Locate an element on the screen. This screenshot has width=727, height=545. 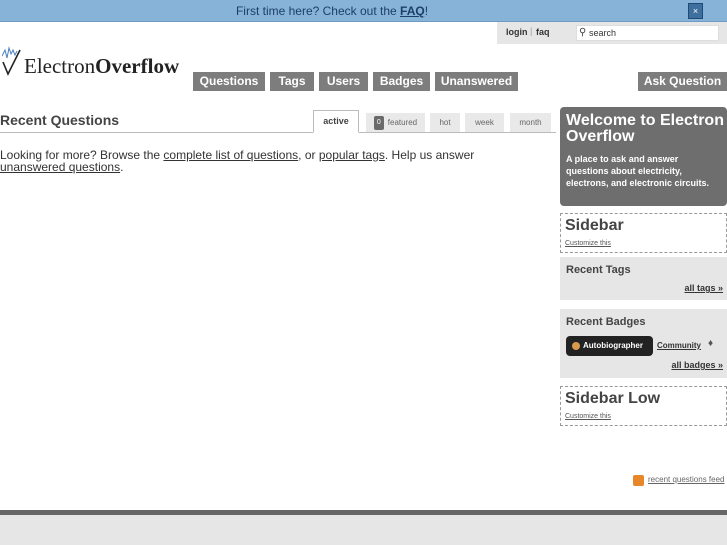
search-input is located at coordinates (653, 33).